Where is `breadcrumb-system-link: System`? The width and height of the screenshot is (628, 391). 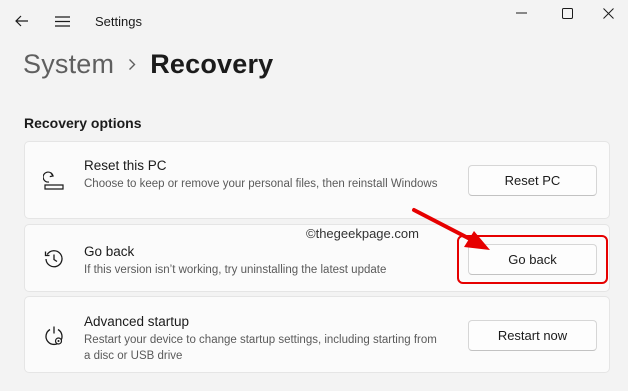
breadcrumb-system-link: System is located at coordinates (68, 64).